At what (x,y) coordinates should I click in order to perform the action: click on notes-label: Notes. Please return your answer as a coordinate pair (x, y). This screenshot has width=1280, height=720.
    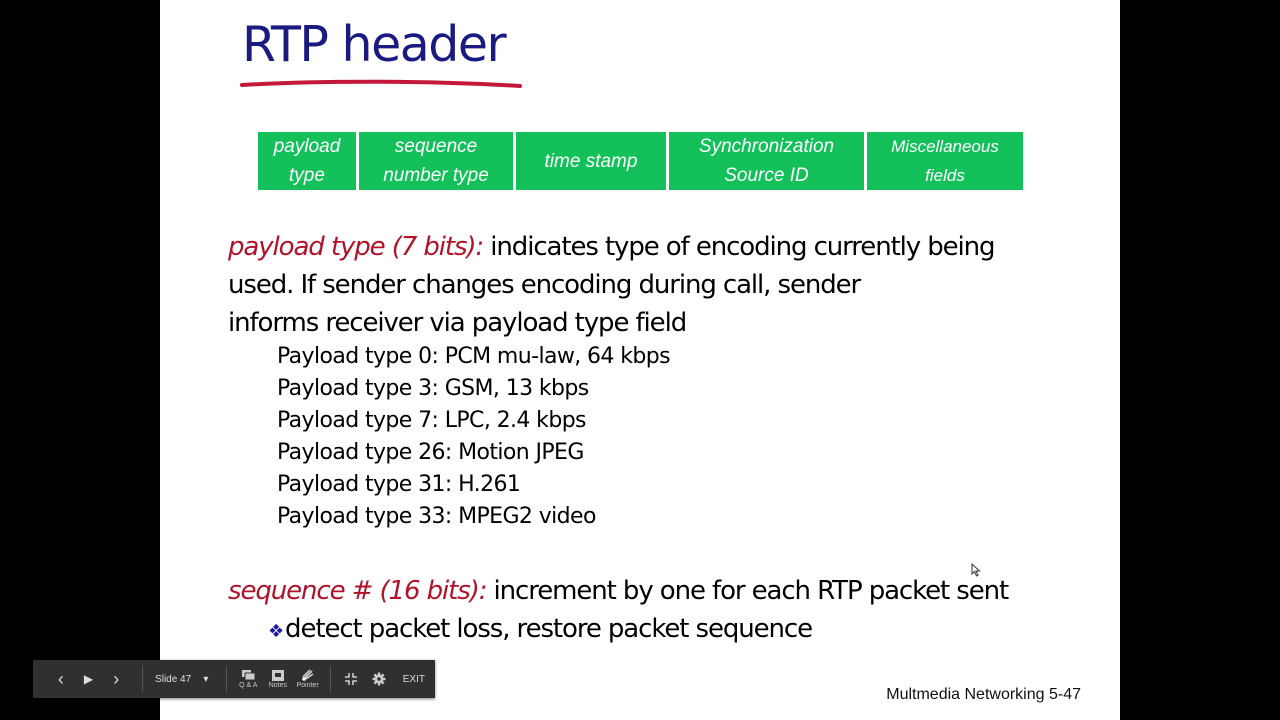
    Looking at the image, I should click on (278, 685).